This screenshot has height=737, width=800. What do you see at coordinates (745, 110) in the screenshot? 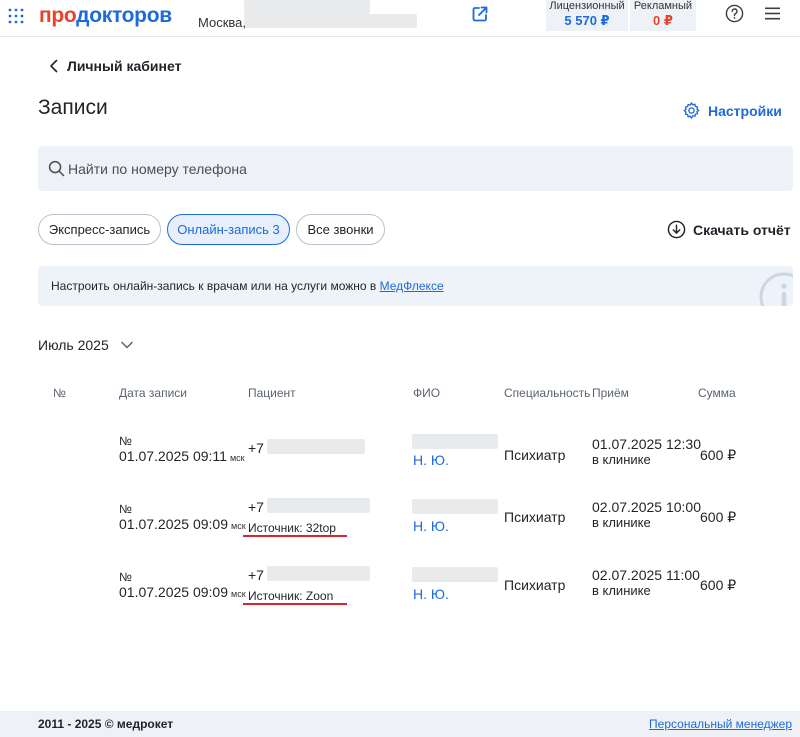
I see `settings-label: Настройки` at bounding box center [745, 110].